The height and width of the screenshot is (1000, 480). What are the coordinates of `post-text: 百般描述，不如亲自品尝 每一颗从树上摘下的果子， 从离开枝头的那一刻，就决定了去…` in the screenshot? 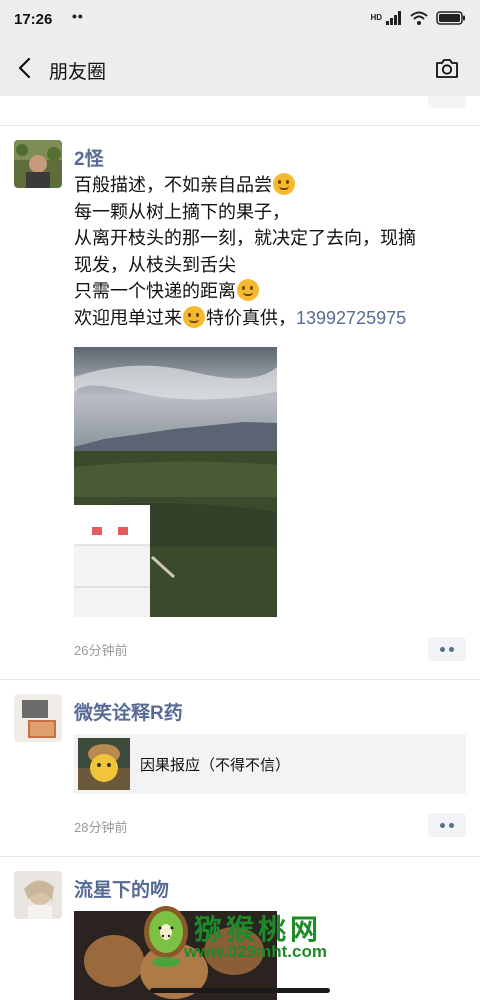 It's located at (269, 251).